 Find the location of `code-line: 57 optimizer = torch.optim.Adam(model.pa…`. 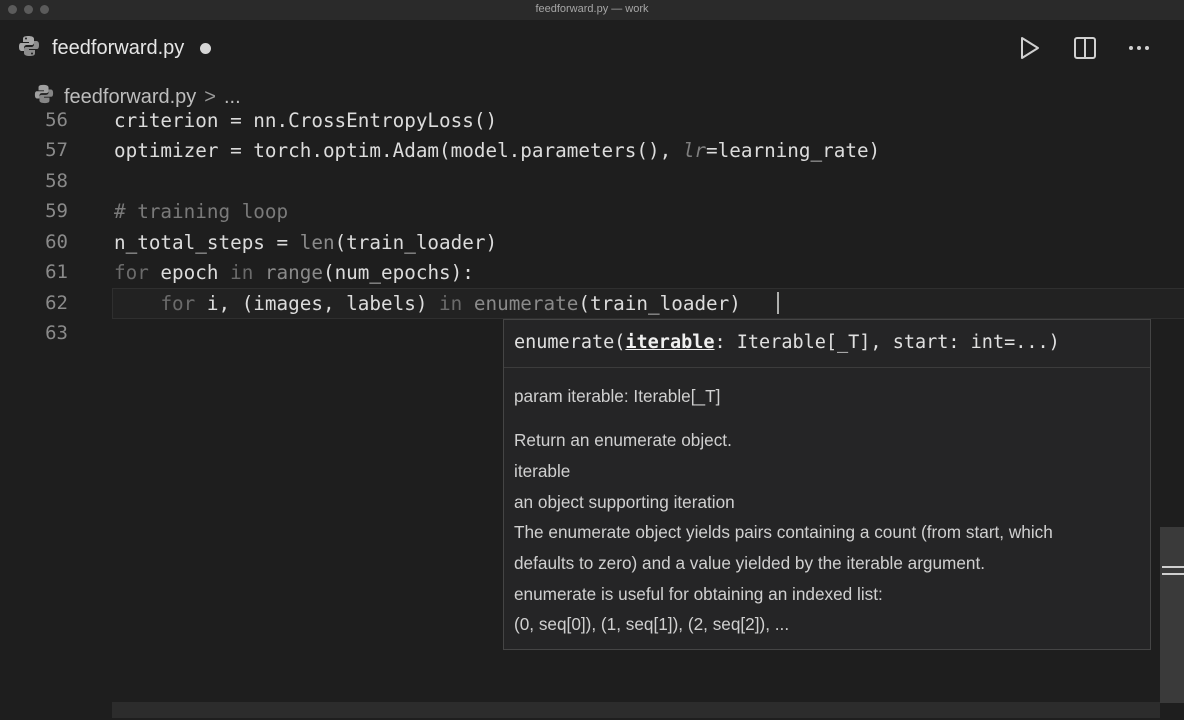

code-line: 57 optimizer = torch.optim.Adam(model.pa… is located at coordinates (580, 150).